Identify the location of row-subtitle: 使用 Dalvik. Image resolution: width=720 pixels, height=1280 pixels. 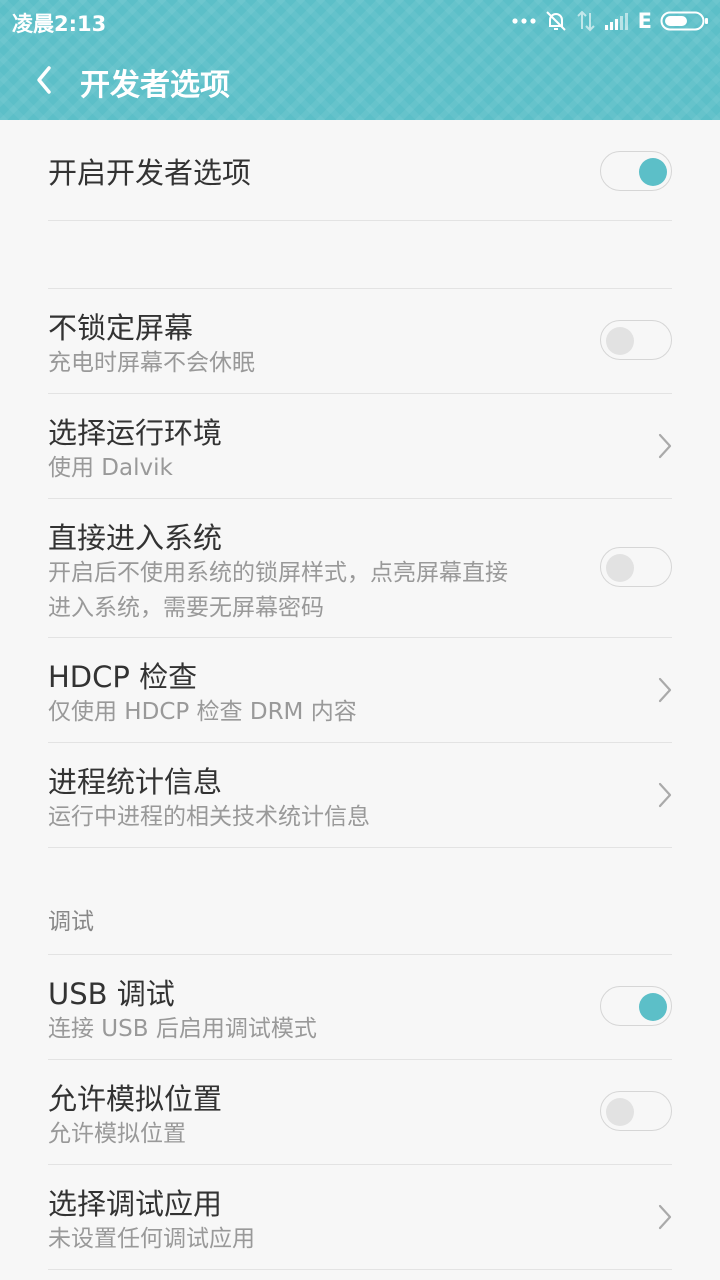
(110, 468).